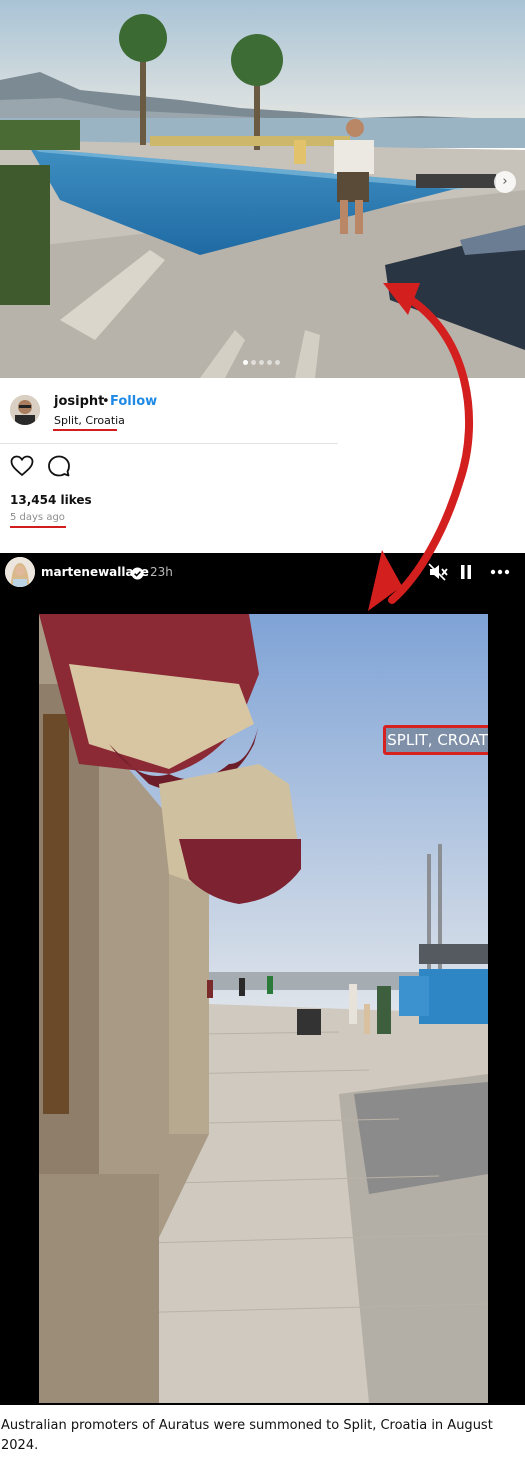 The image size is (525, 1459). I want to click on comment-icon, so click(59, 468).